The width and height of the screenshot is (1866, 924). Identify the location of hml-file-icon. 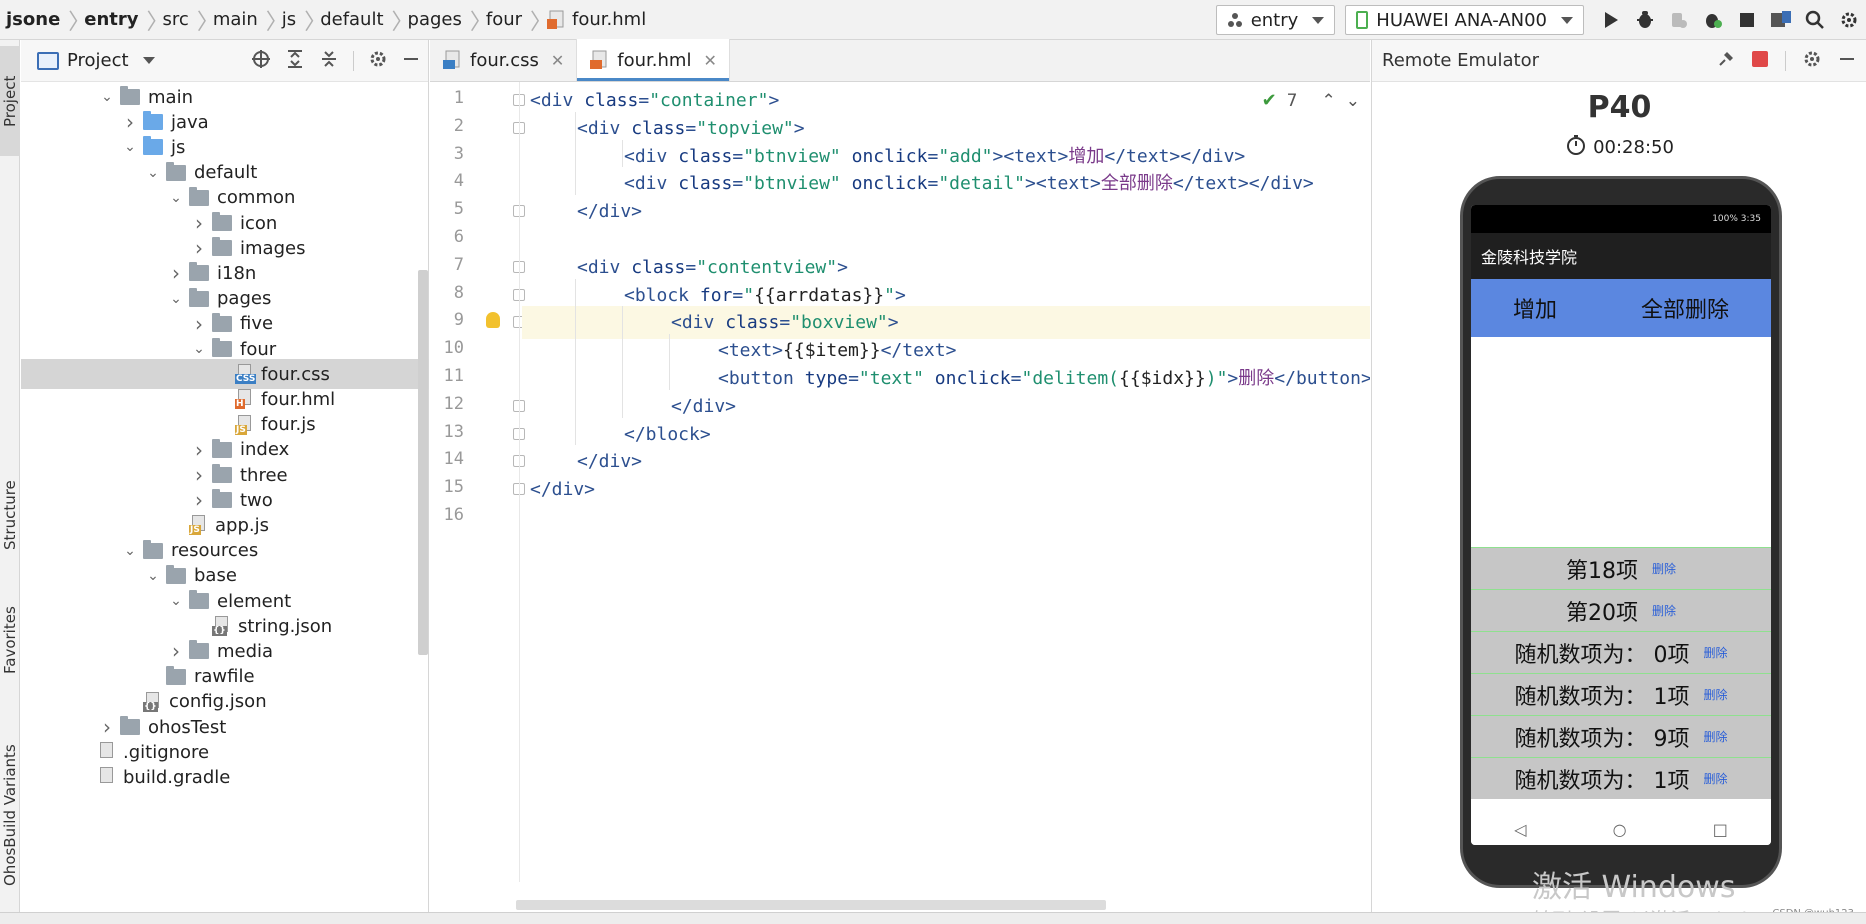
(599, 60).